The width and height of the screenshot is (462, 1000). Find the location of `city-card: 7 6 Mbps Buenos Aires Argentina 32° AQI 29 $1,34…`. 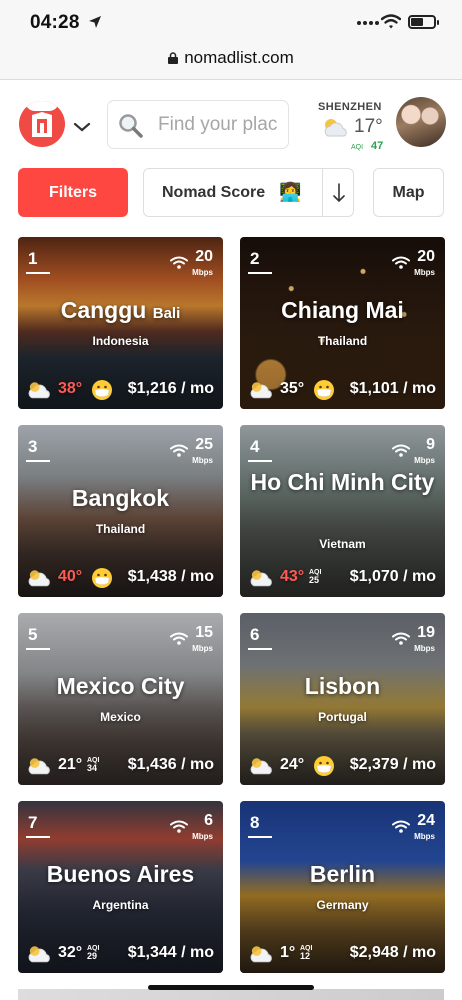

city-card: 7 6 Mbps Buenos Aires Argentina 32° AQI 29 $1,34… is located at coordinates (120, 887).